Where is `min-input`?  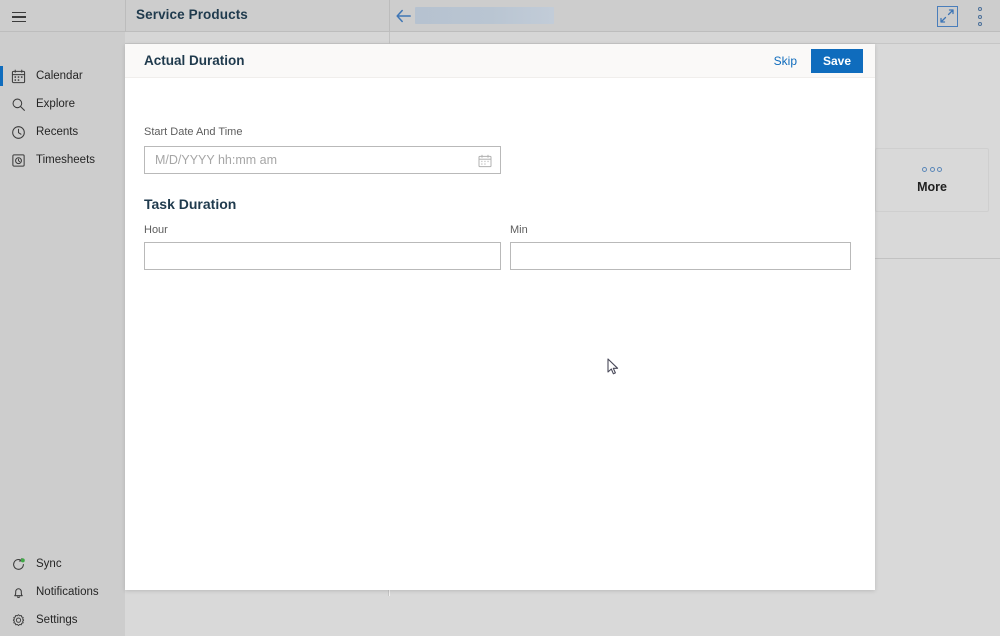
min-input is located at coordinates (680, 256).